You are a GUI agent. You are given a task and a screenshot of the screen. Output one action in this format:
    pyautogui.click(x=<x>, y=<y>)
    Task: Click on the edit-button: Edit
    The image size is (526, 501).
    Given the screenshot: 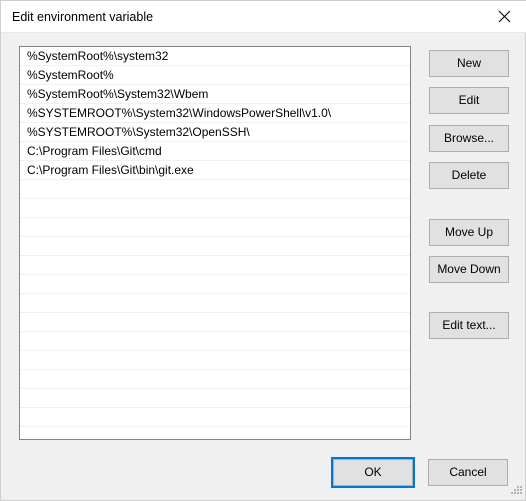 What is the action you would take?
    pyautogui.click(x=469, y=100)
    